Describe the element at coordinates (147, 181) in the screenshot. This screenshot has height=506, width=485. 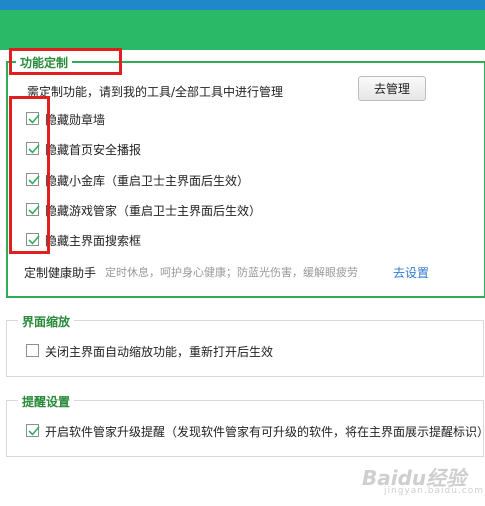
I see `option-label: 隐藏小金库（重启卫士主界面后生效）` at that location.